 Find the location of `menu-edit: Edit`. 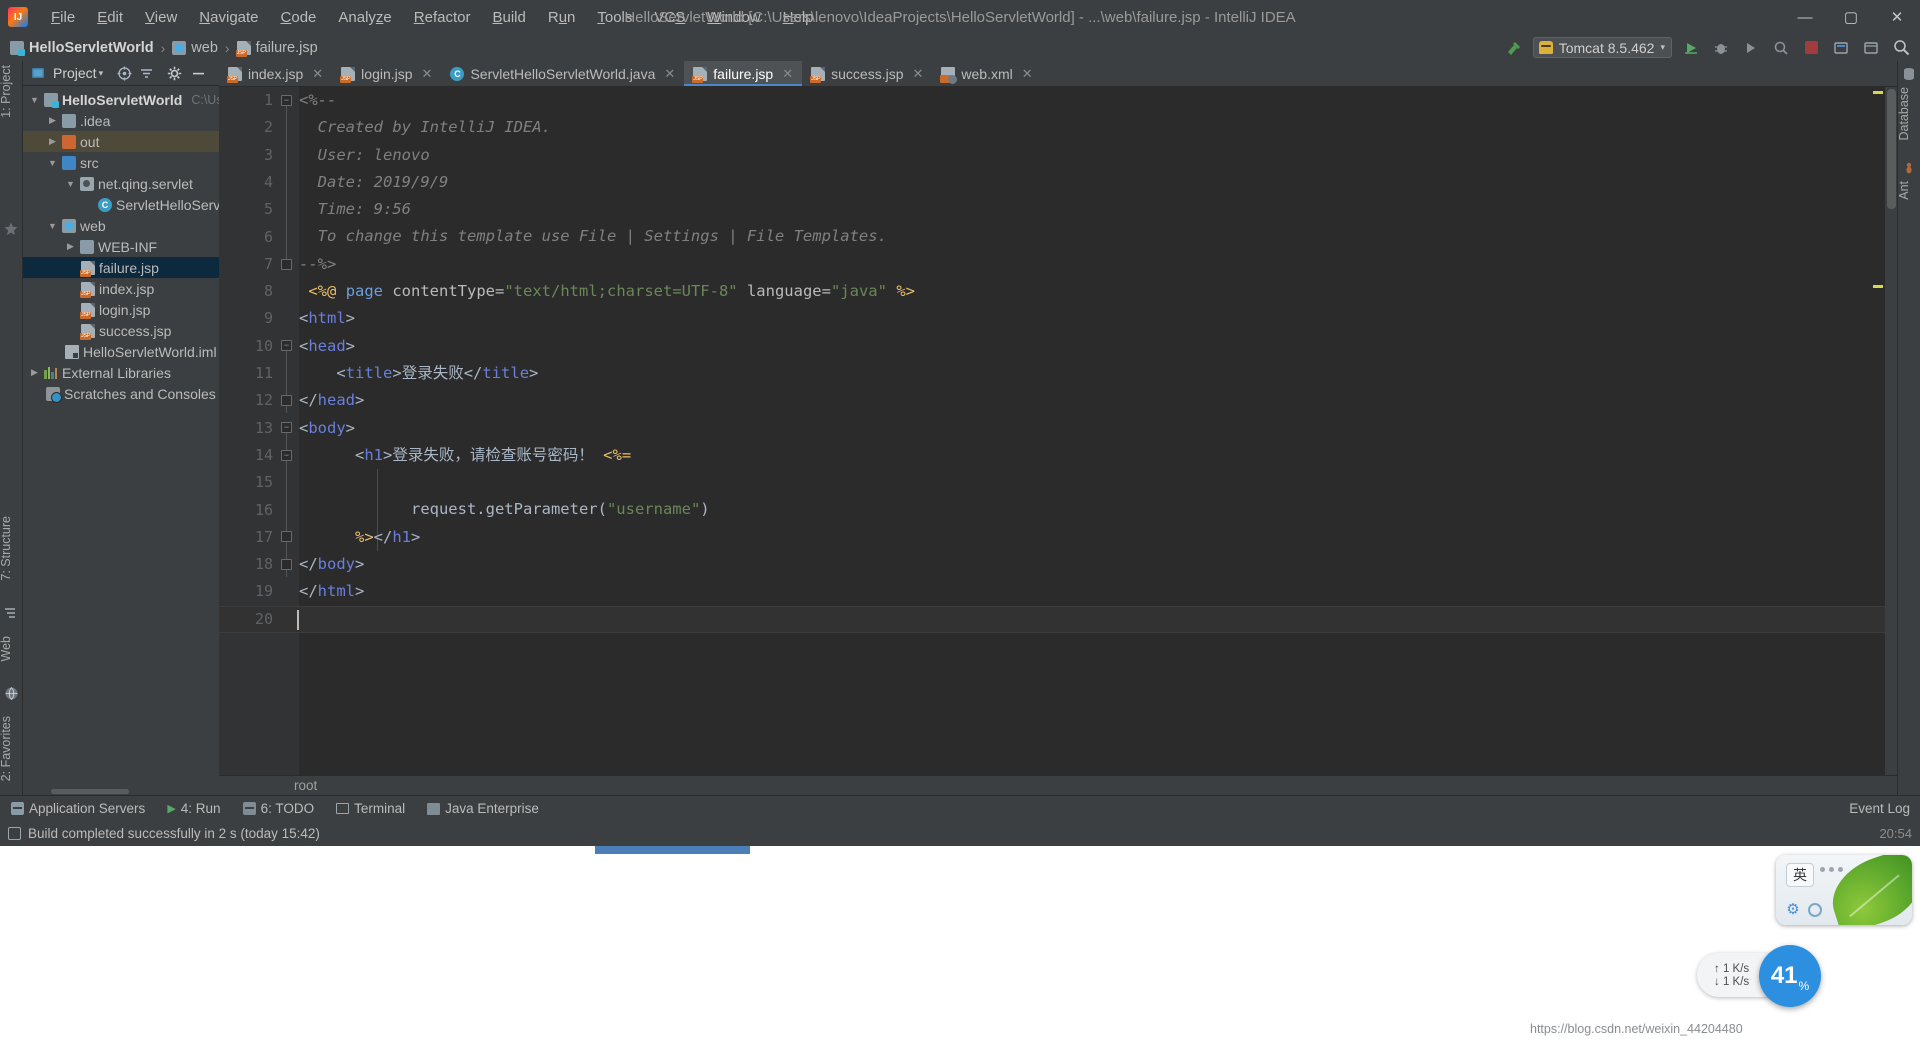

menu-edit: Edit is located at coordinates (110, 17).